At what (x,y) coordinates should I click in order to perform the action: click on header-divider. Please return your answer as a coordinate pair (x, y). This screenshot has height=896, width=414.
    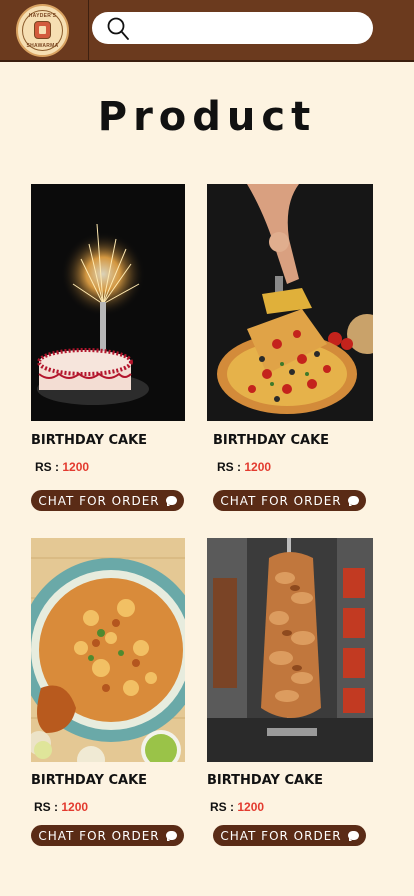
    Looking at the image, I should click on (88, 30).